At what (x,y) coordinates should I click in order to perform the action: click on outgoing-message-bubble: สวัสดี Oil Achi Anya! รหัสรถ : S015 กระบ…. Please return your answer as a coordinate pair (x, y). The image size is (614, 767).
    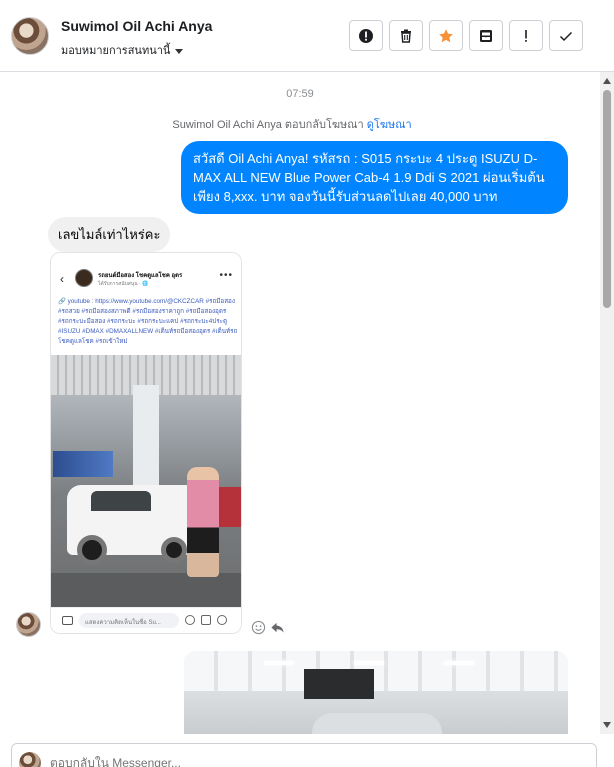
    Looking at the image, I should click on (374, 177).